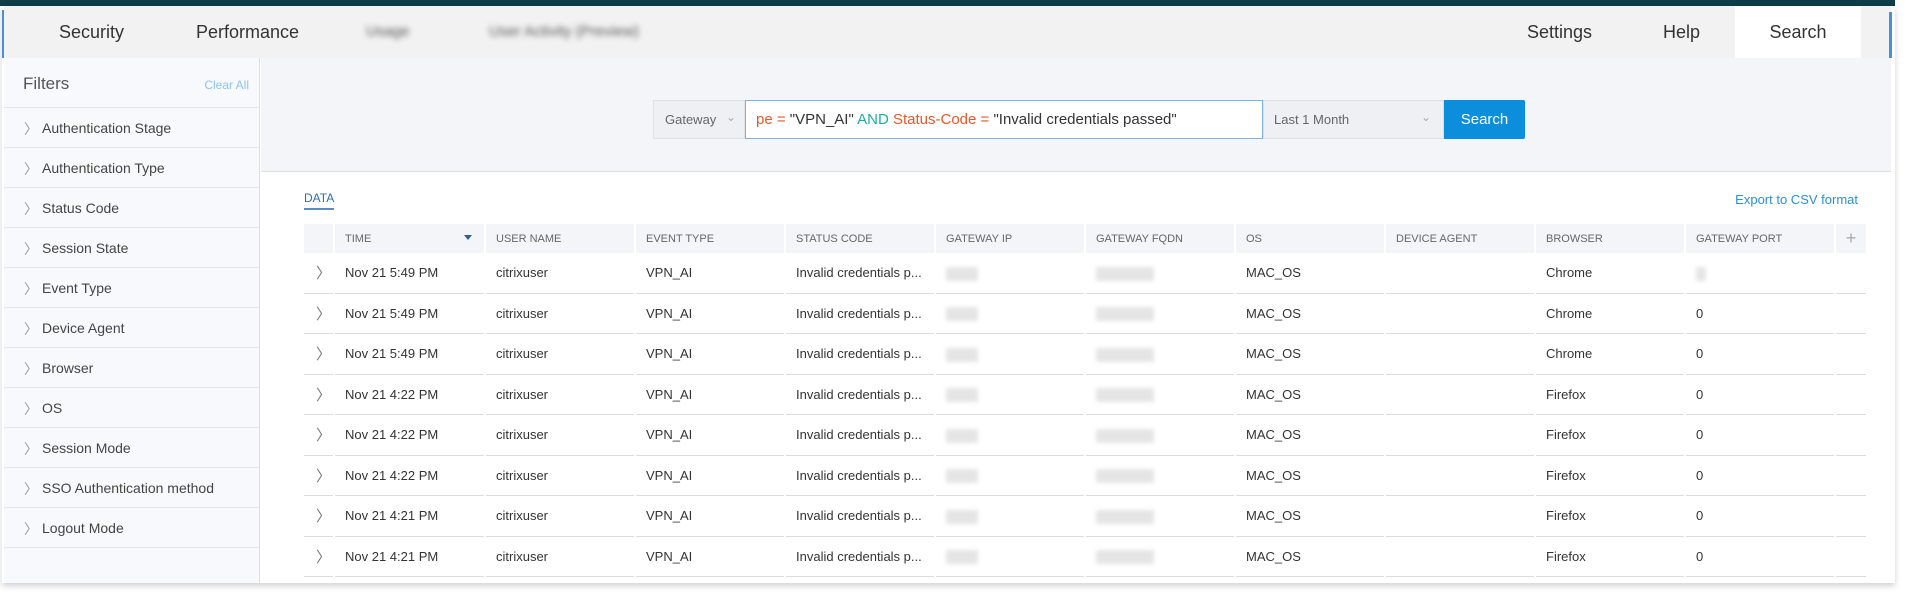 The image size is (1906, 594). Describe the element at coordinates (1425, 117) in the screenshot. I see `chevron-down-icon: ⌄` at that location.